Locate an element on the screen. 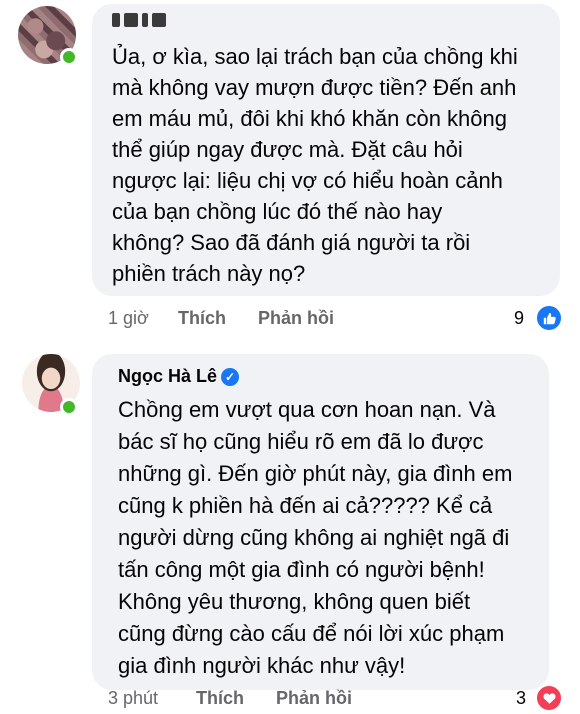  comment-text-line: ngược lại: liệu chị vợ có hiểu hoàn cảnh is located at coordinates (307, 180).